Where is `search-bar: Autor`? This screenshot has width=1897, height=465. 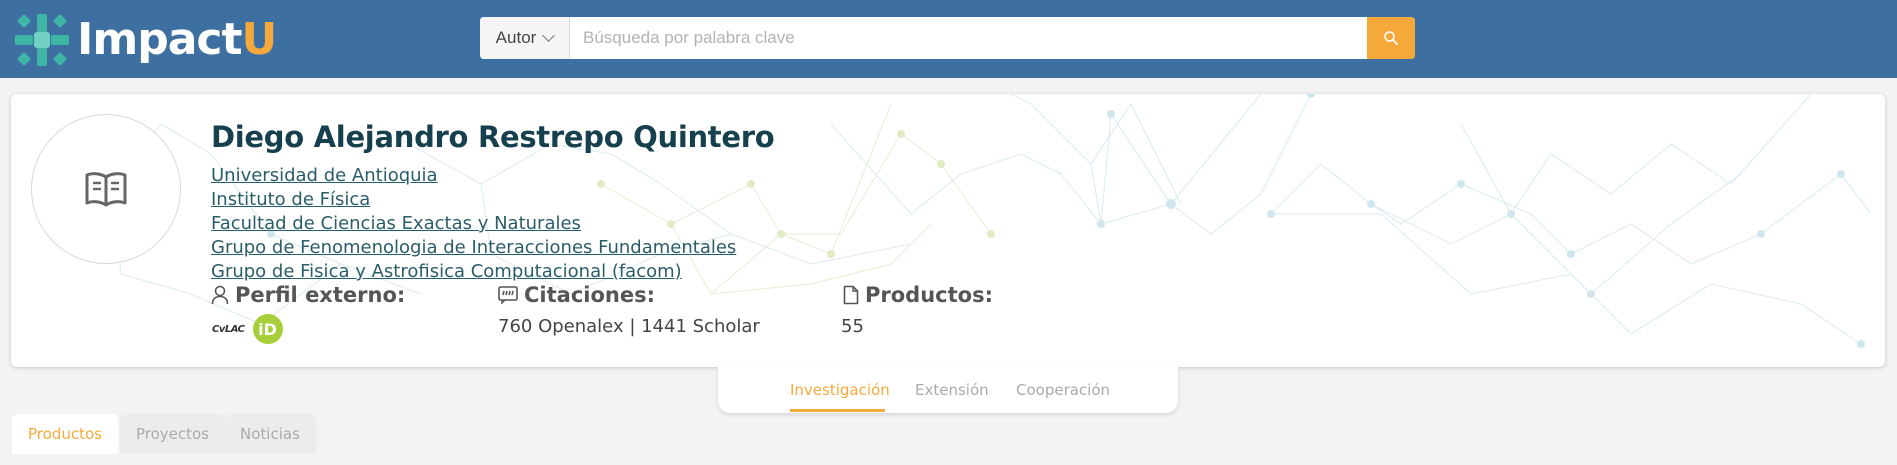 search-bar: Autor is located at coordinates (947, 38).